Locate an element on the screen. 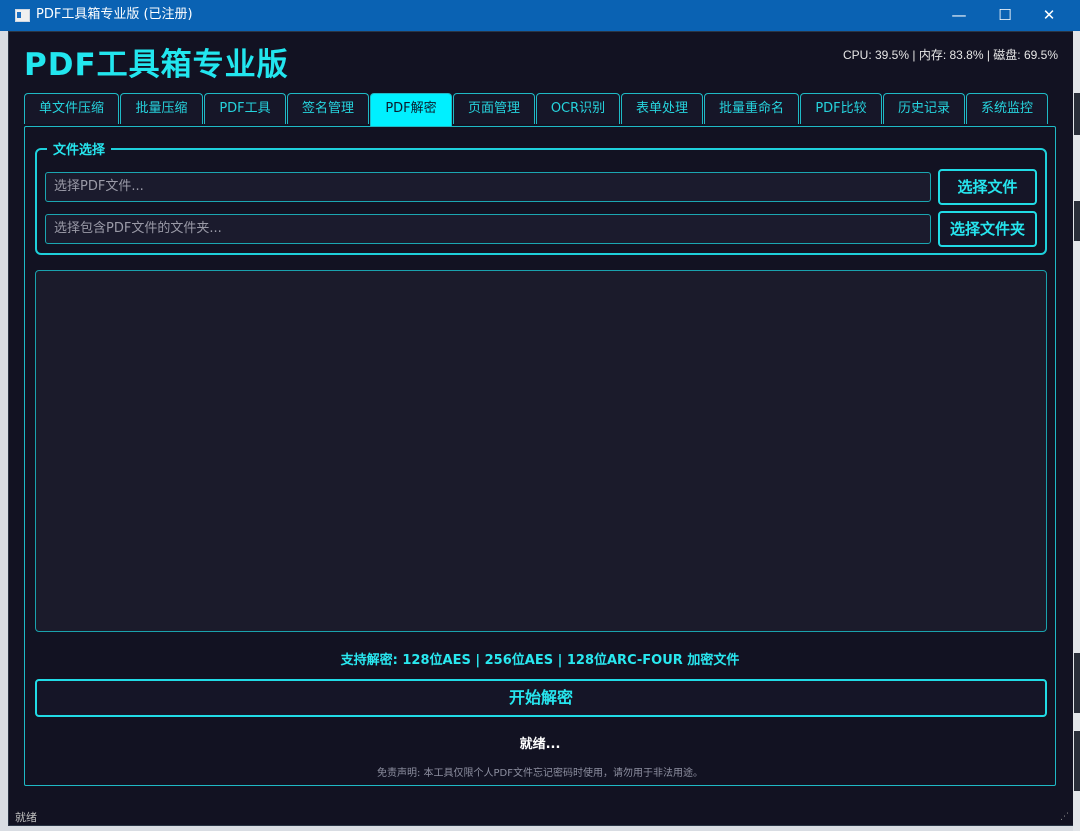  tab-system-monitor: 系统监控 is located at coordinates (1007, 108).